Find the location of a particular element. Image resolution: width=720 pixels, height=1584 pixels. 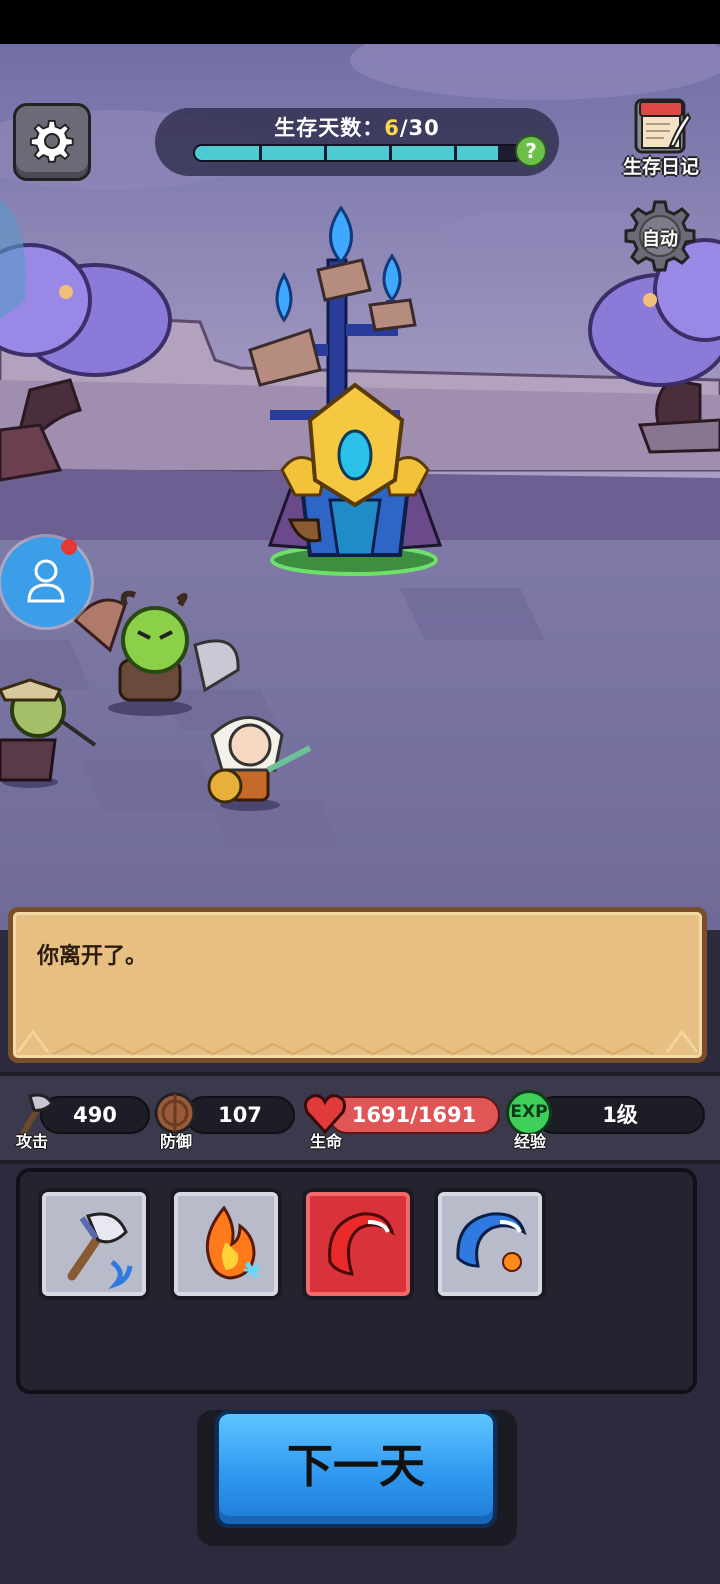

status-bar is located at coordinates (360, 22).